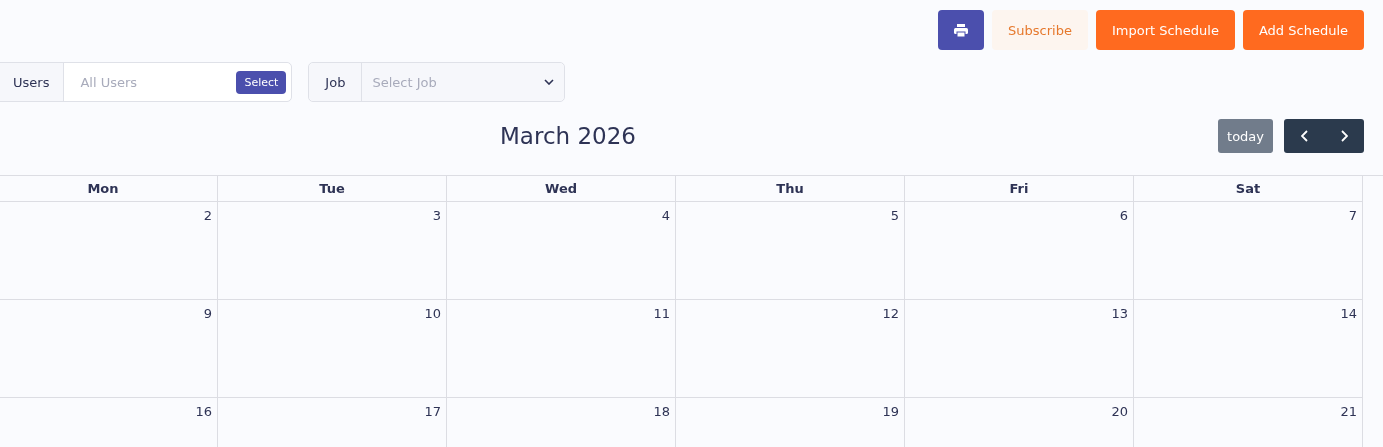  Describe the element at coordinates (336, 82) in the screenshot. I see `job-label: Job` at that location.